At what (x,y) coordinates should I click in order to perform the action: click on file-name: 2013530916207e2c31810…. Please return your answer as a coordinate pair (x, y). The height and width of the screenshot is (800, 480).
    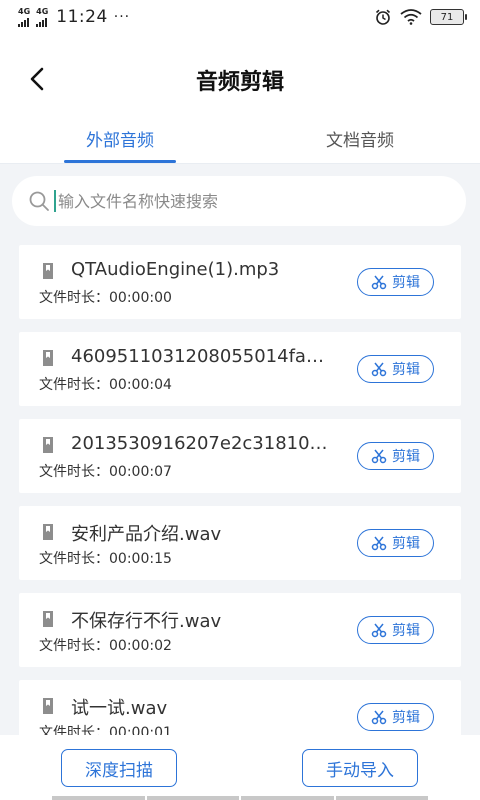
    Looking at the image, I should click on (199, 443).